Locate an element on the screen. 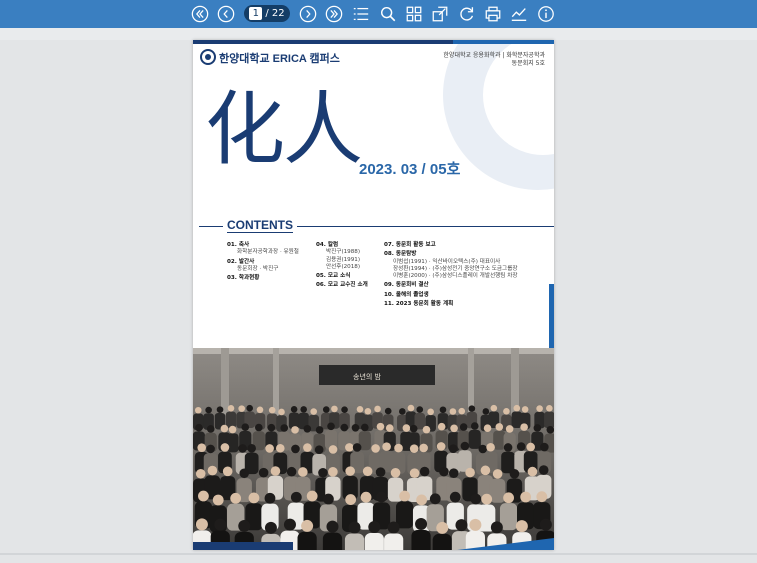  expand-icon is located at coordinates (440, 14).